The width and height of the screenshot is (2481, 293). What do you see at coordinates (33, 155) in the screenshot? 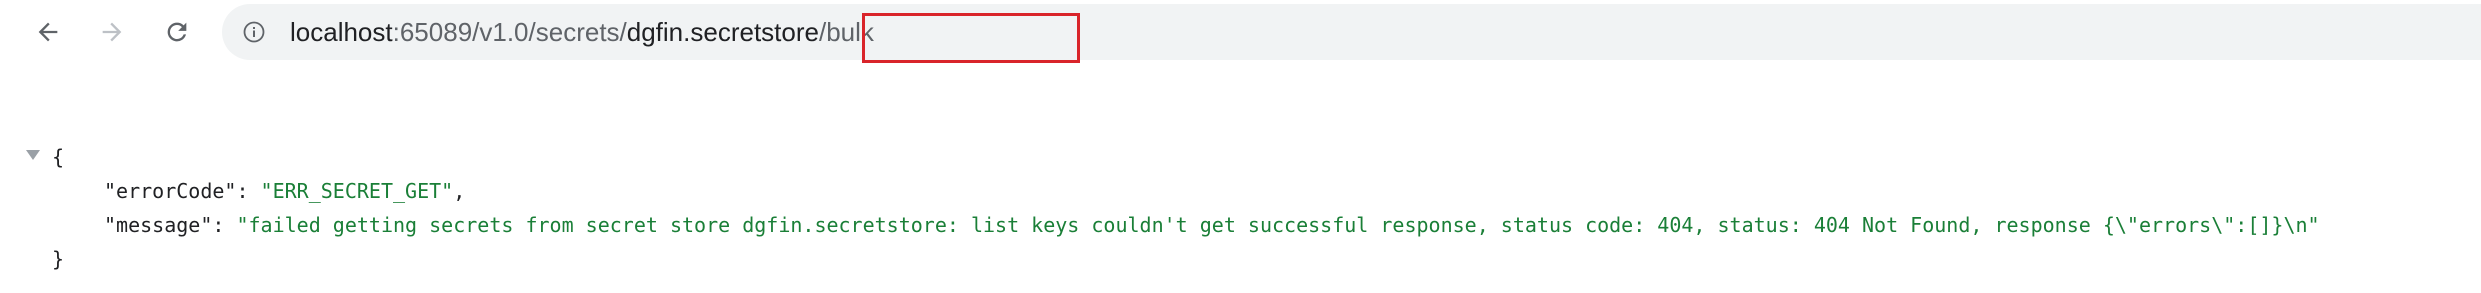
I see `collapse-toggle-icon` at bounding box center [33, 155].